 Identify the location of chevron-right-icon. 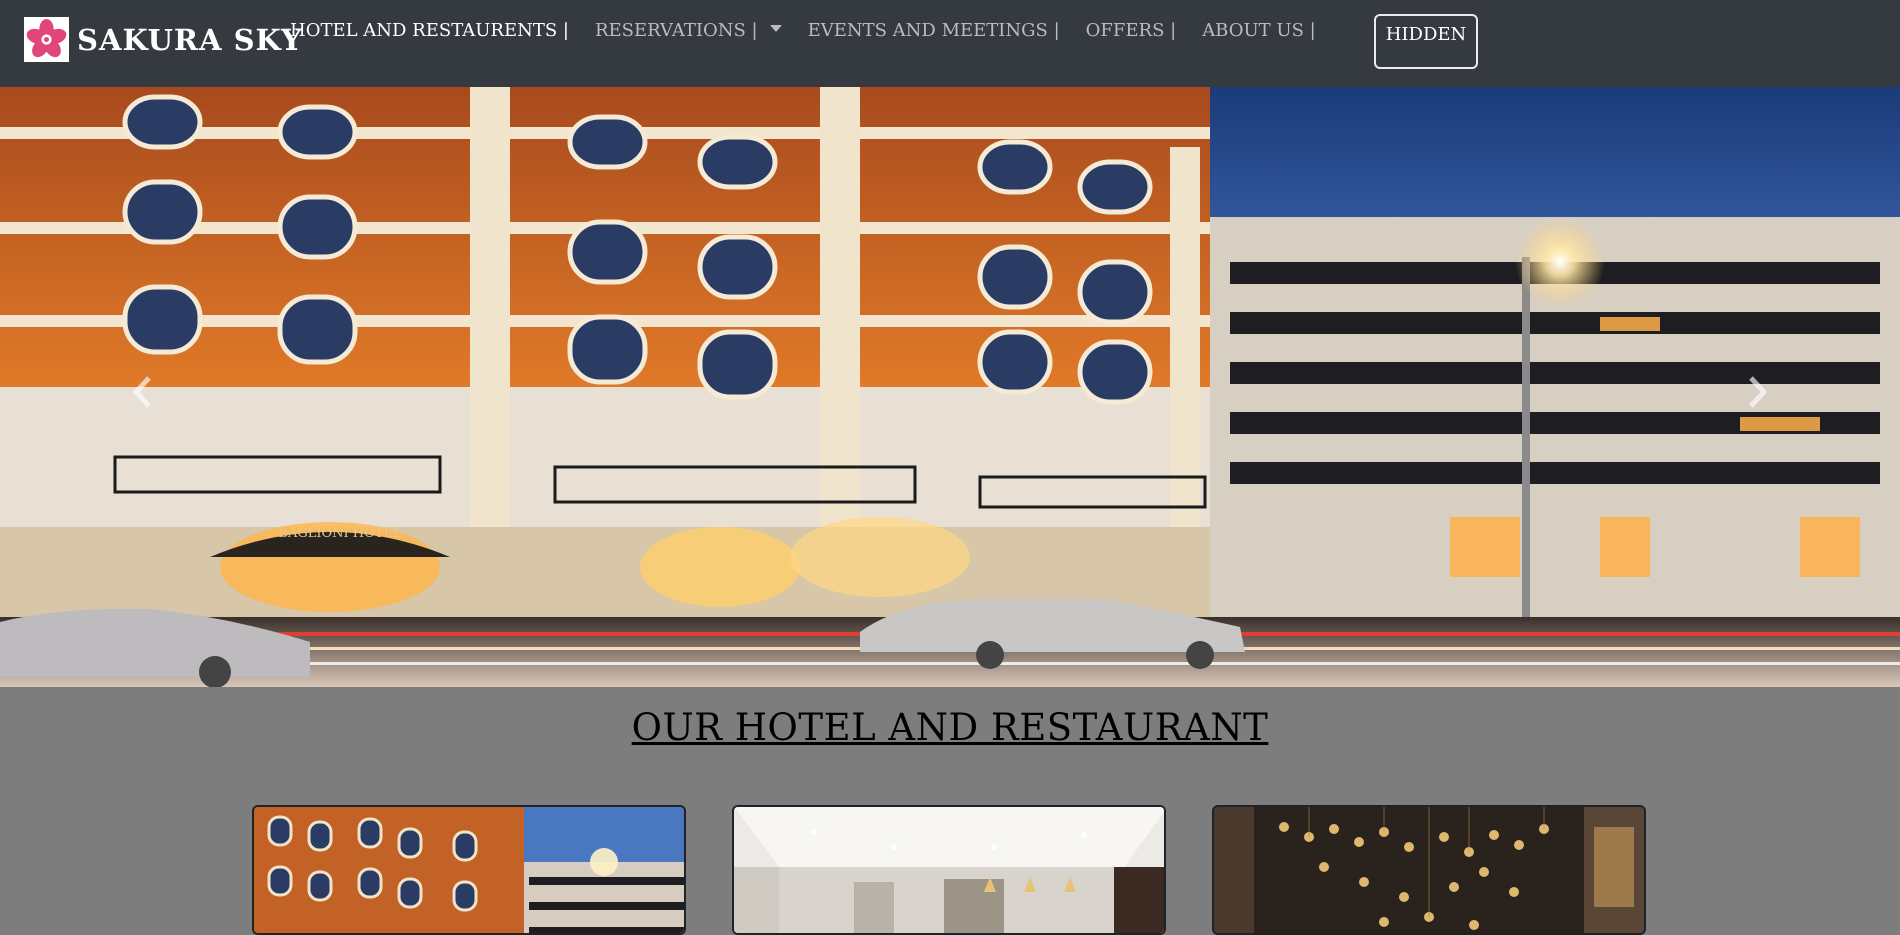
(1758, 392).